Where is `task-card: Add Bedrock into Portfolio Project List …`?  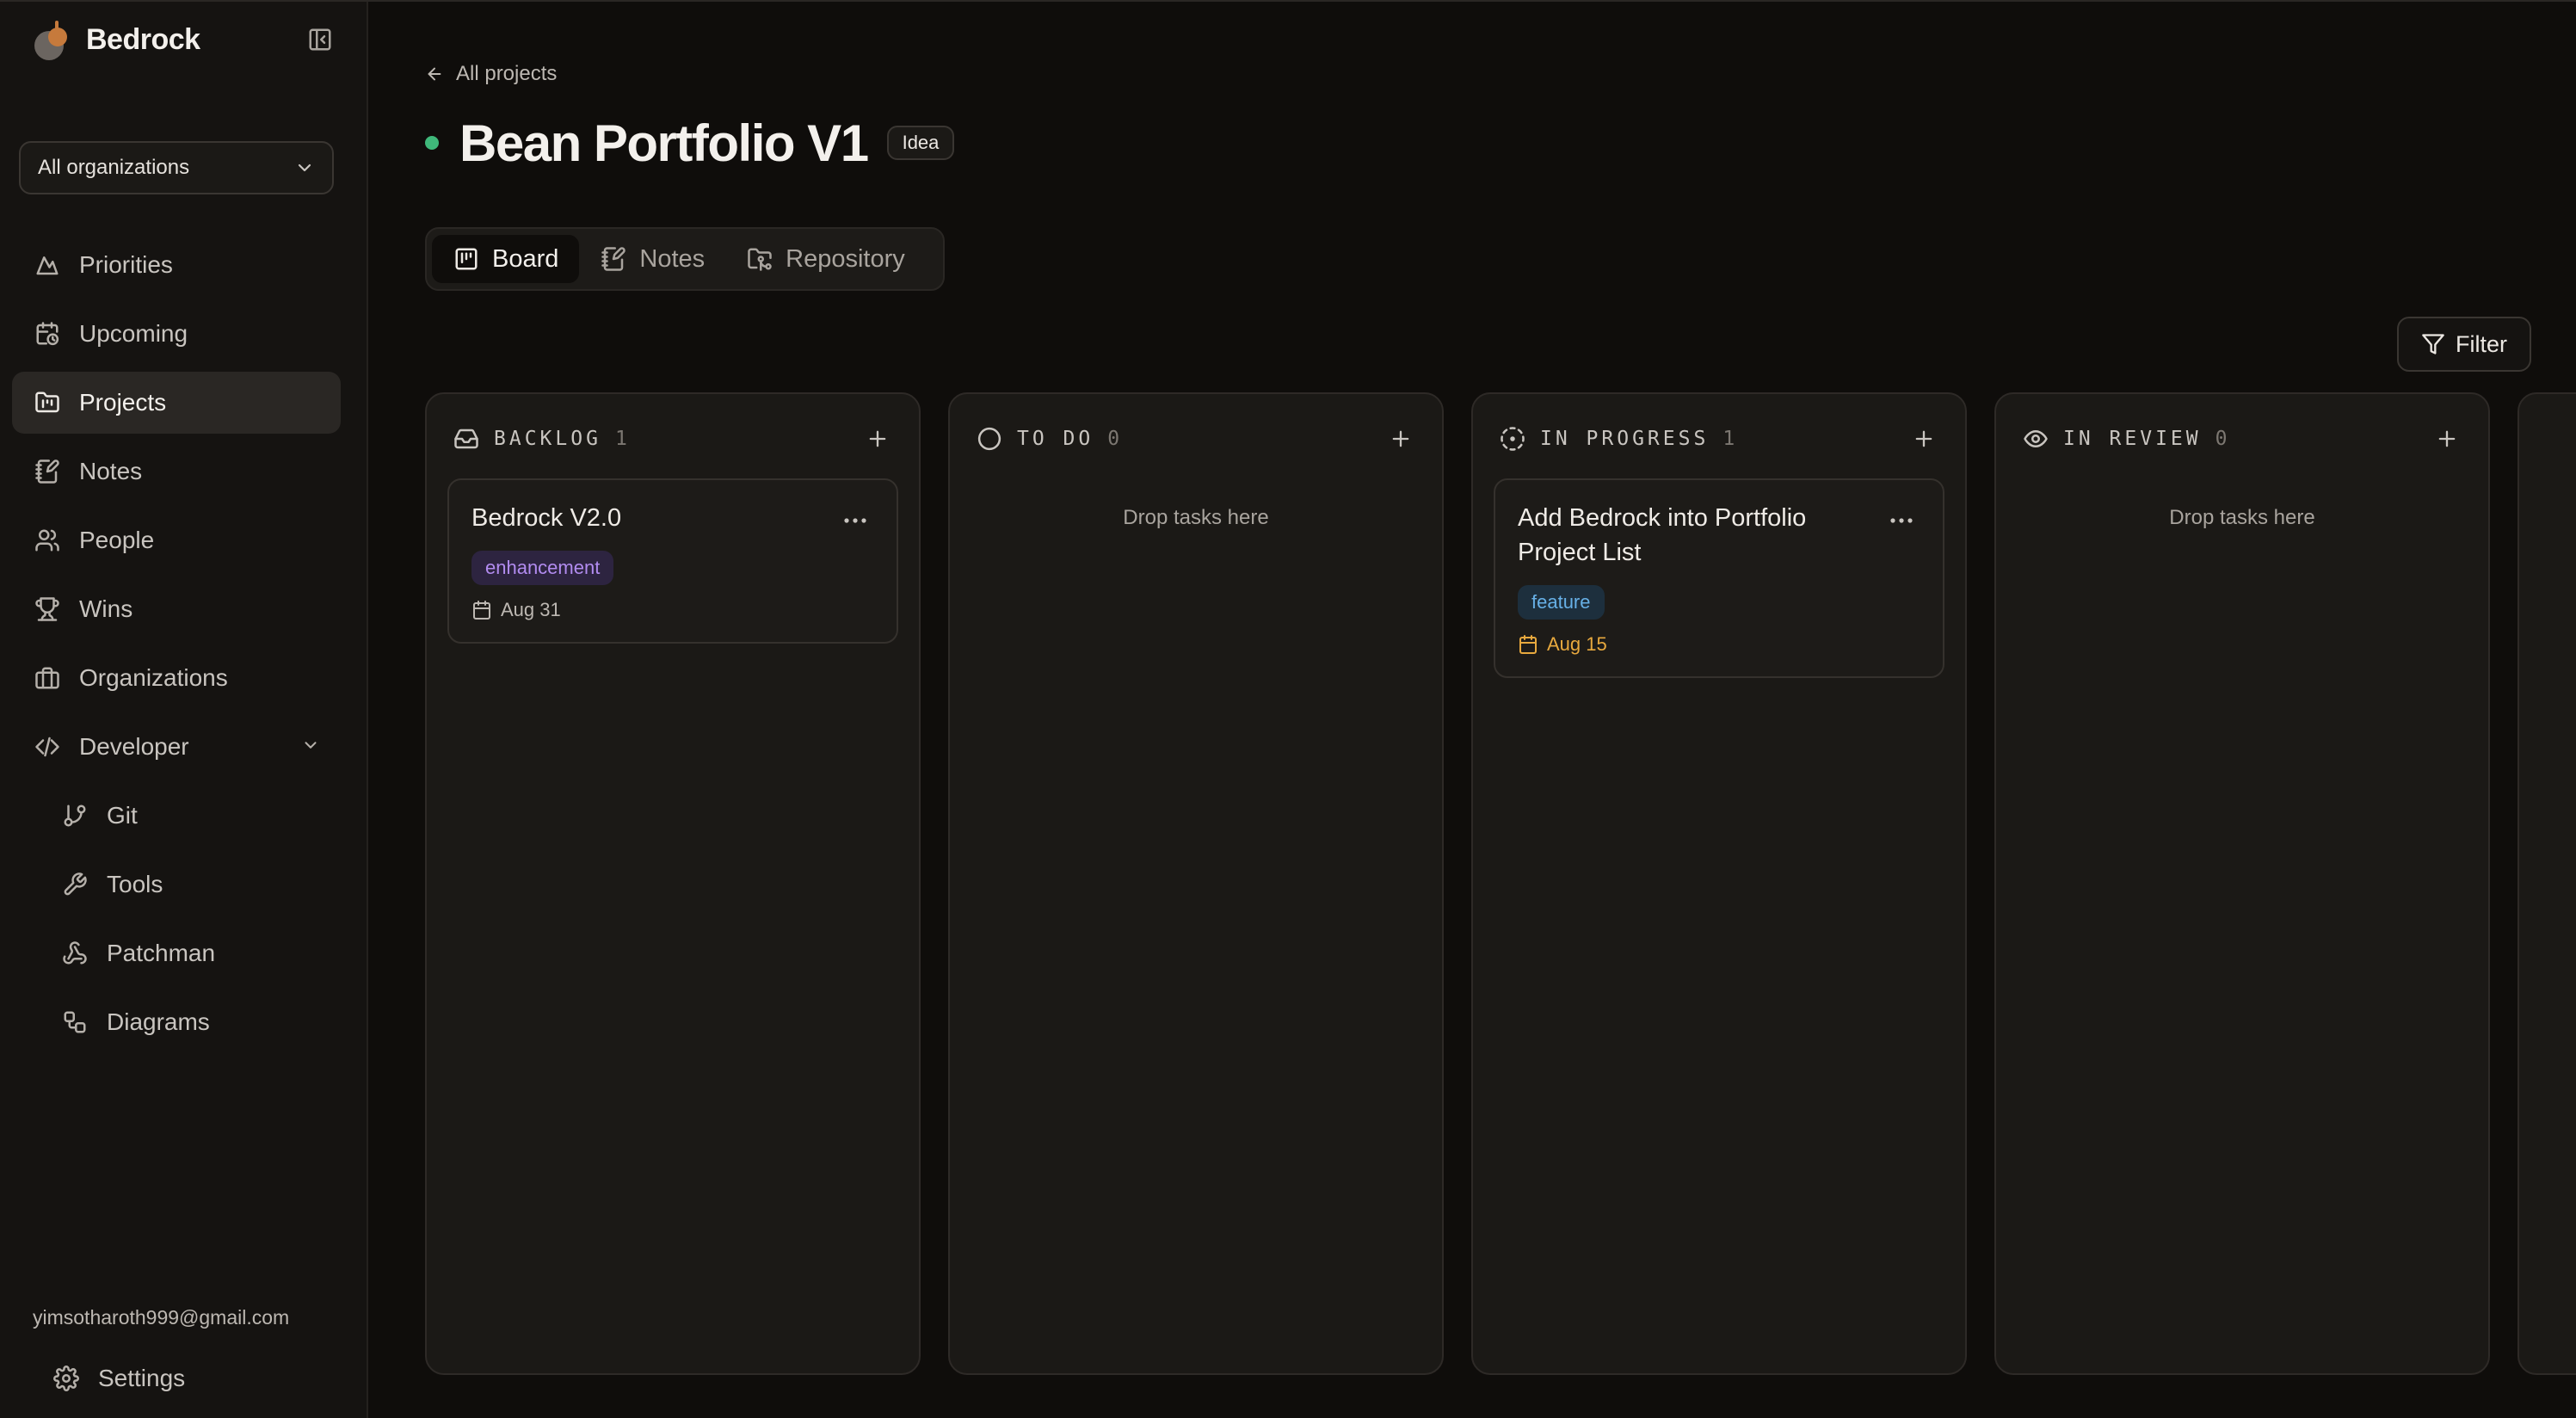 task-card: Add Bedrock into Portfolio Project List … is located at coordinates (1719, 578).